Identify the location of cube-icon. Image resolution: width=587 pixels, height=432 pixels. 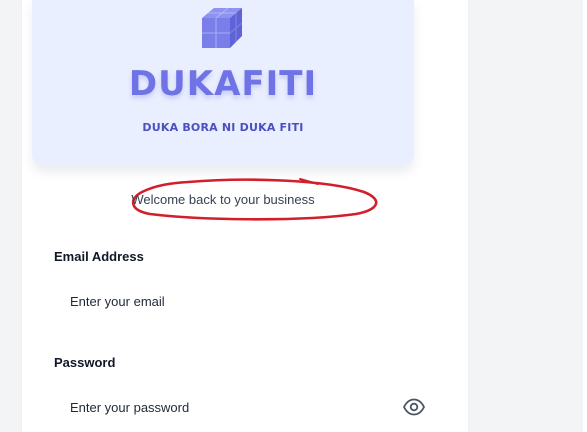
(222, 27).